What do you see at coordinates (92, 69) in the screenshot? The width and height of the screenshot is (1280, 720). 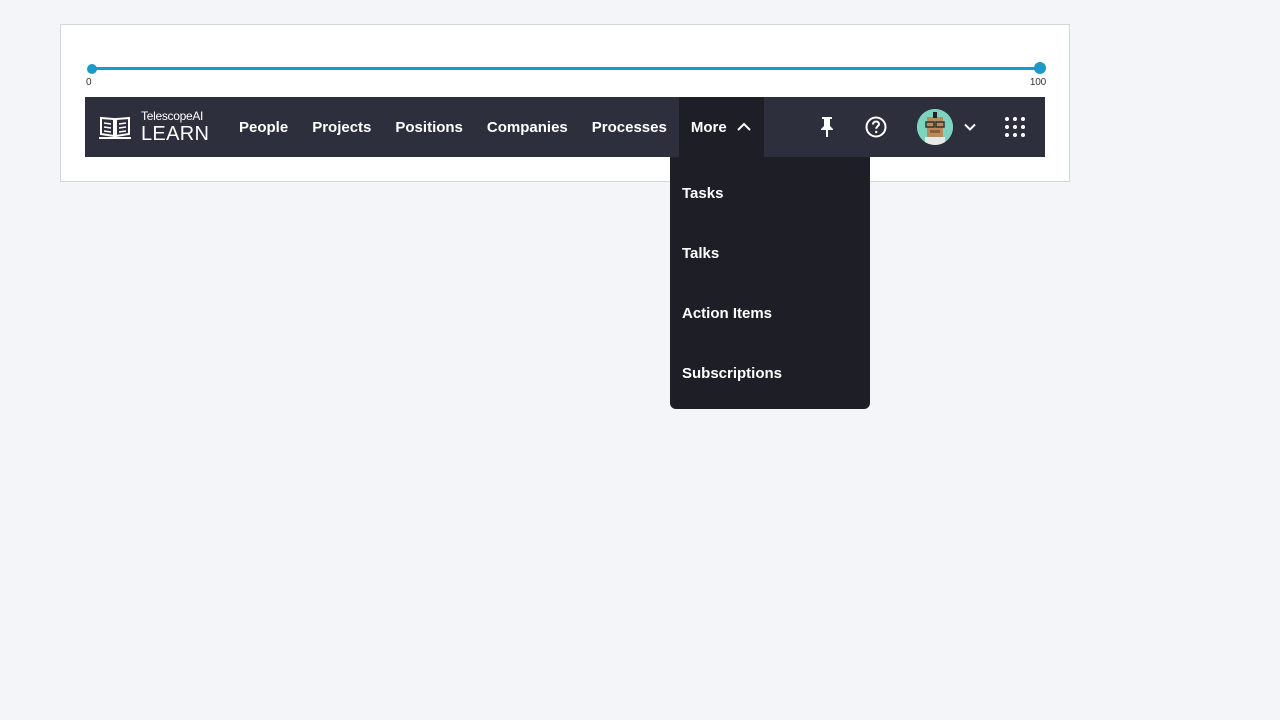 I see `slider-handle-min` at bounding box center [92, 69].